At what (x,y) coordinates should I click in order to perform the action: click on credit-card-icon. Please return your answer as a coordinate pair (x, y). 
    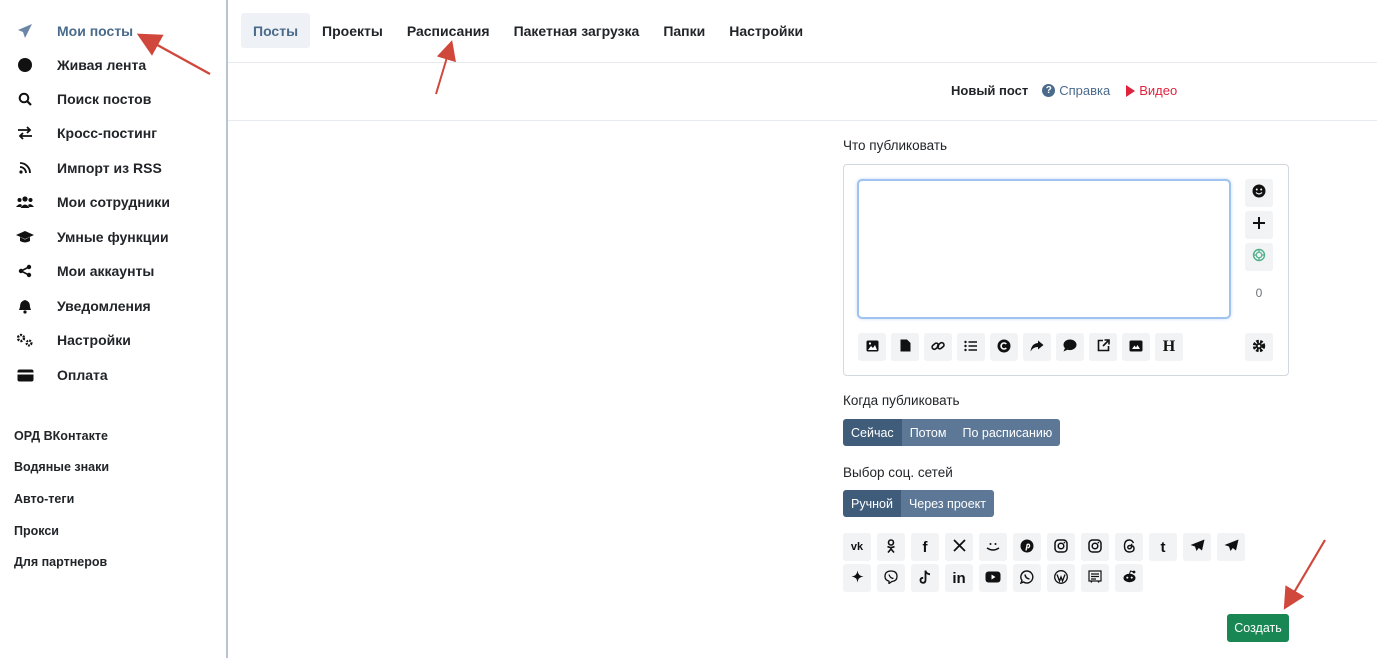
    Looking at the image, I should click on (25, 375).